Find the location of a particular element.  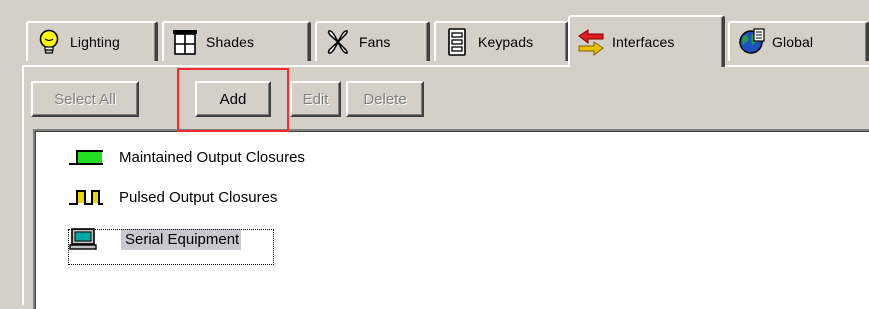

shades-icon is located at coordinates (185, 42).